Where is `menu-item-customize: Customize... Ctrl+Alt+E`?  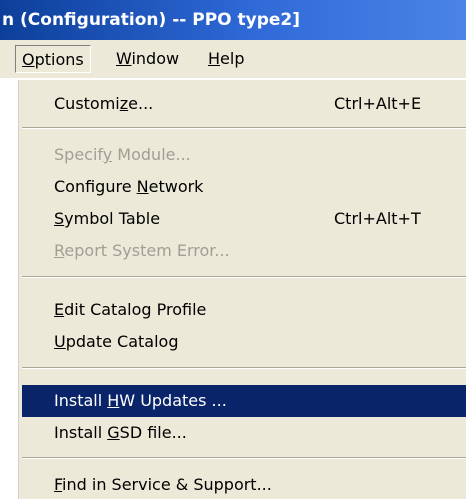
menu-item-customize: Customize... Ctrl+Alt+E is located at coordinates (244, 104).